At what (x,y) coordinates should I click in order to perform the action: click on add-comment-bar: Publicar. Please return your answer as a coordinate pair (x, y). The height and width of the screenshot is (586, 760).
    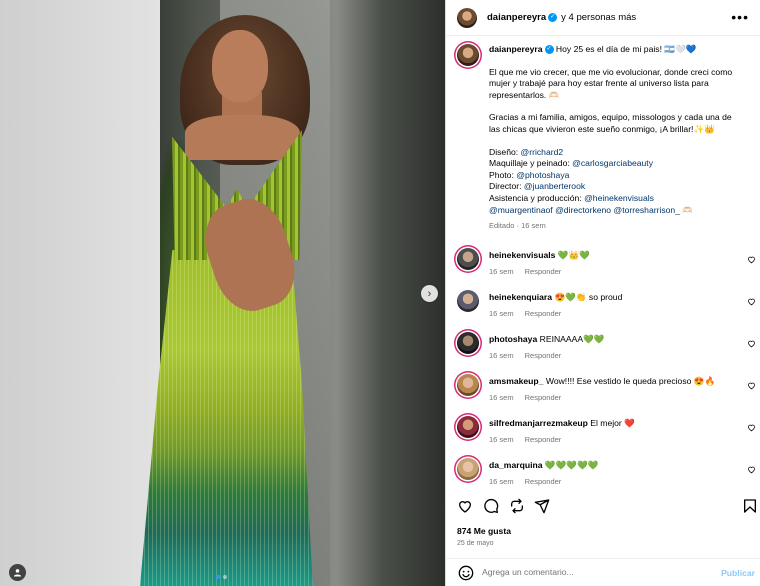
    Looking at the image, I should click on (603, 572).